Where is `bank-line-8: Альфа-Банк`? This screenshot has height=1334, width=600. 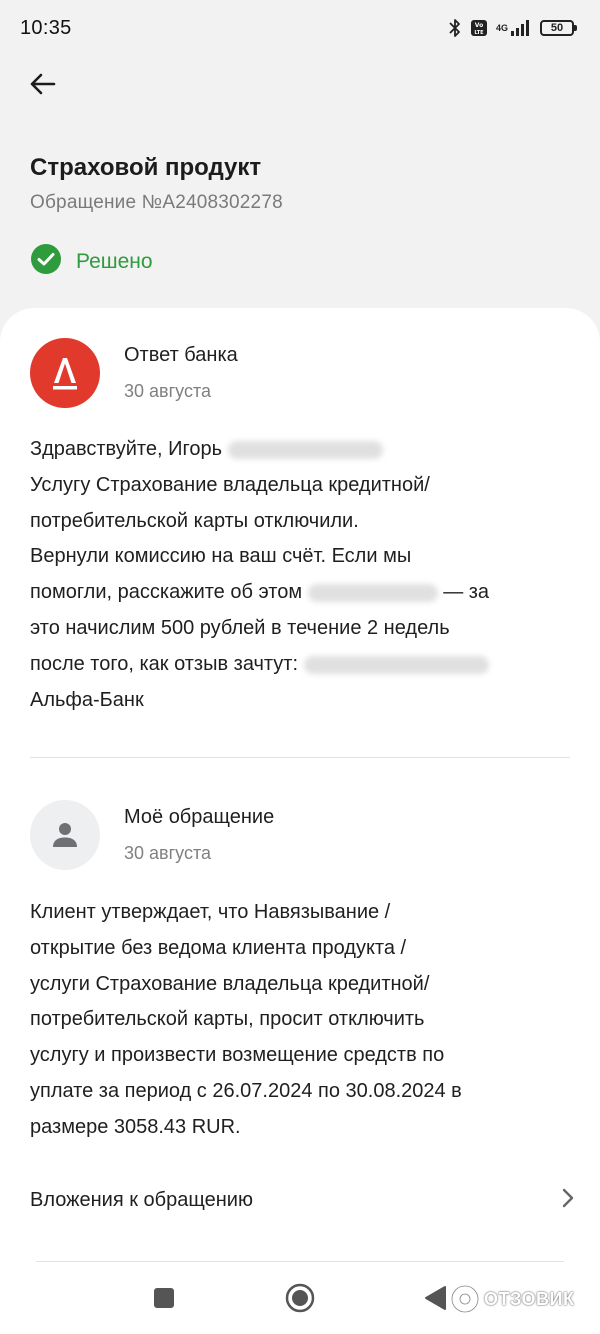 bank-line-8: Альфа-Банк is located at coordinates (87, 699).